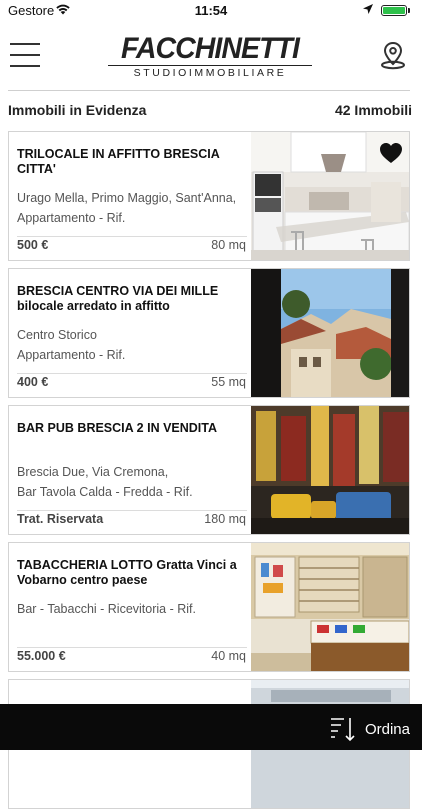 This screenshot has width=422, height=809. What do you see at coordinates (228, 656) in the screenshot?
I see `listing-size: 40 mq` at bounding box center [228, 656].